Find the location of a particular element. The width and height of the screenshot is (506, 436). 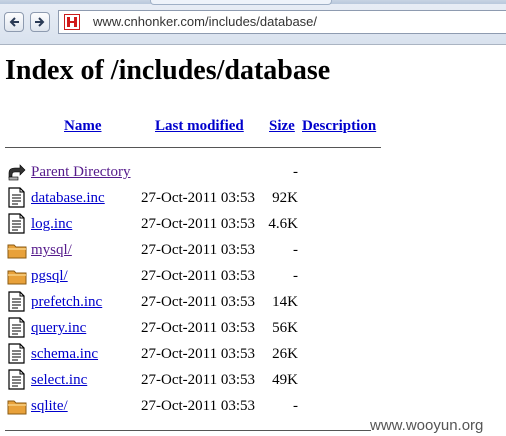

active-tab is located at coordinates (241, 2).